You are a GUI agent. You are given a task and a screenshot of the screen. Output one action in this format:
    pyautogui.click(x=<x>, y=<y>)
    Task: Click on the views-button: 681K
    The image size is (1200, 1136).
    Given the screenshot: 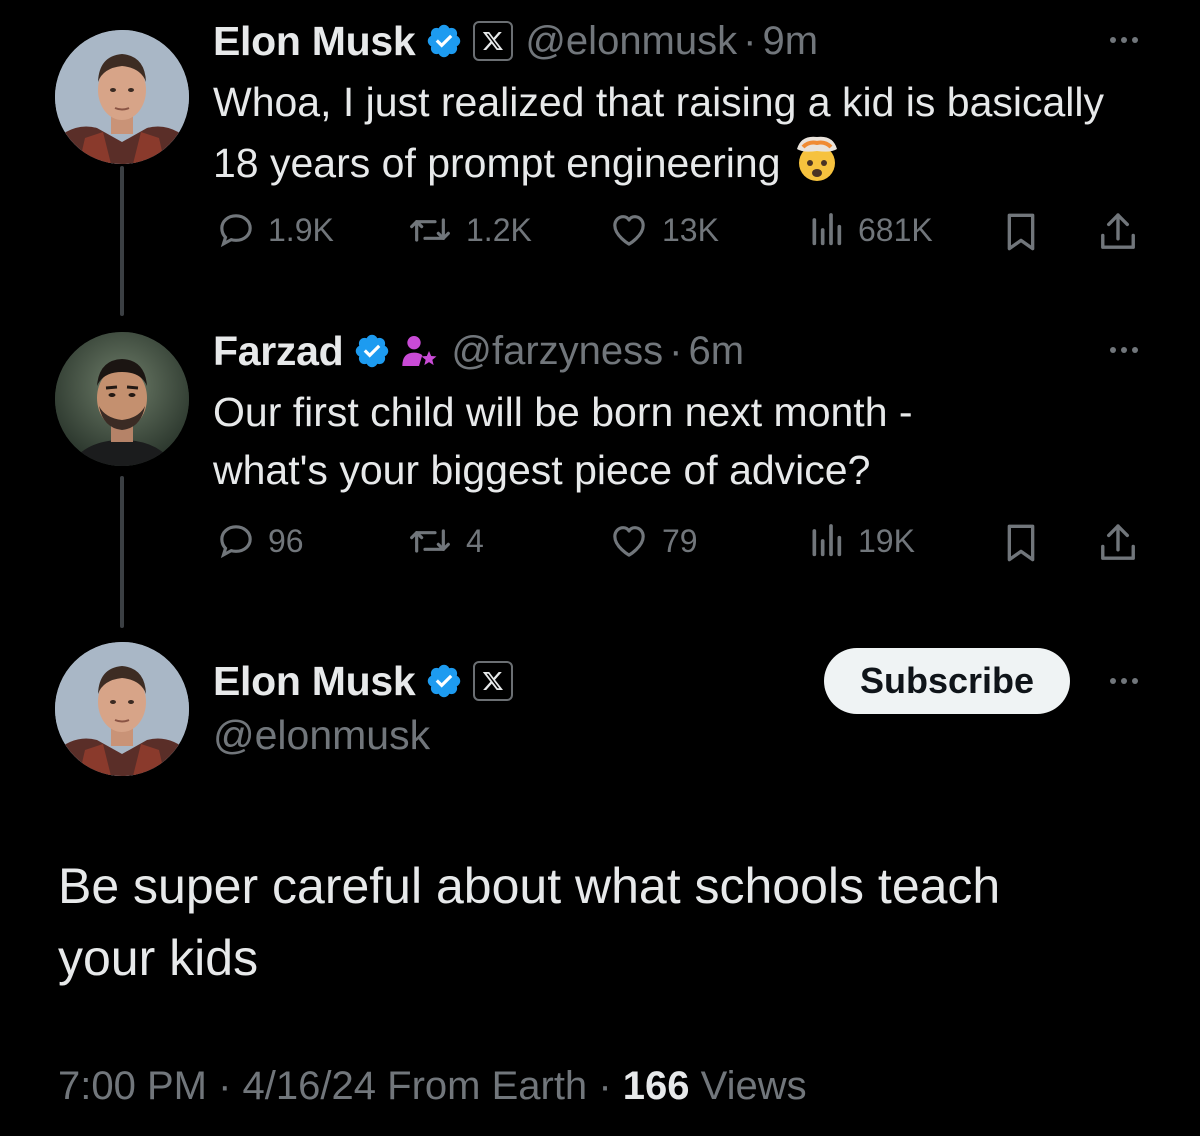 What is the action you would take?
    pyautogui.click(x=869, y=230)
    